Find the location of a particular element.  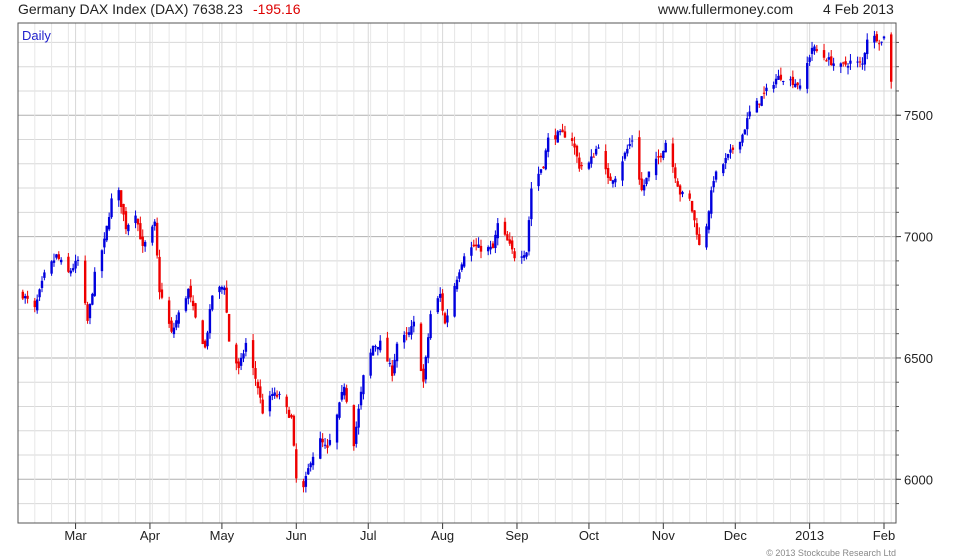

x-tick-label: Dec is located at coordinates (736, 535).